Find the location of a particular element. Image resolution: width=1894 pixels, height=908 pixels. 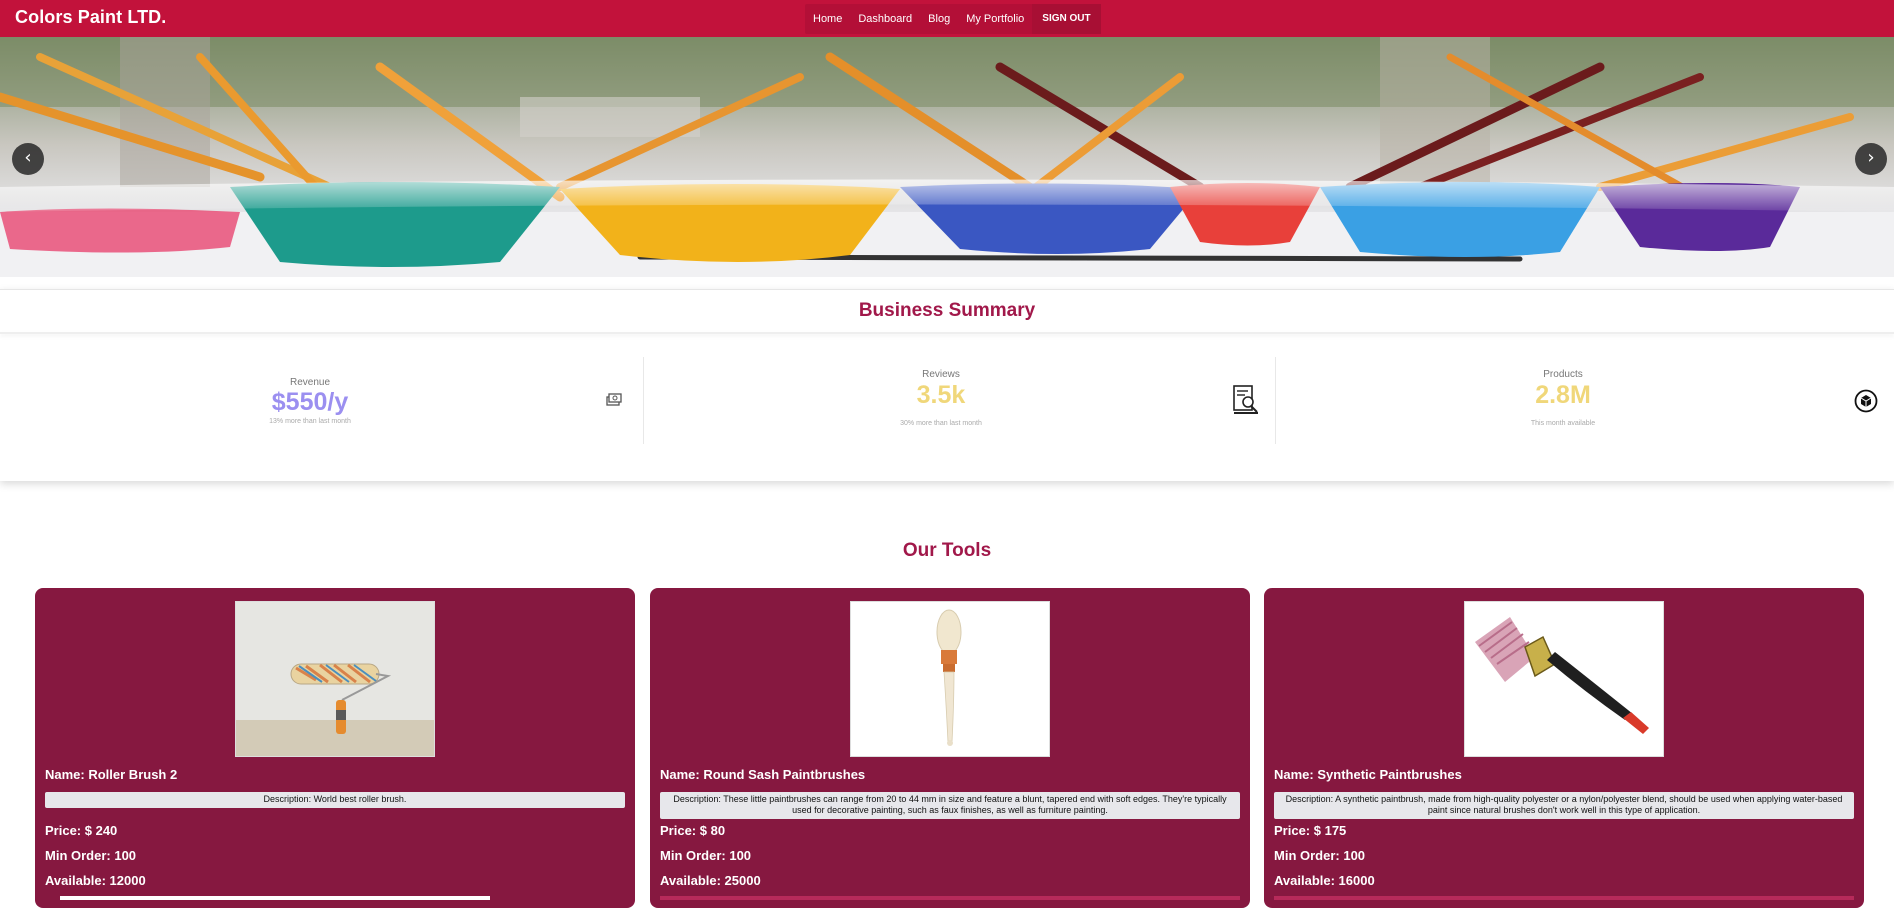

money-icon is located at coordinates (614, 402).